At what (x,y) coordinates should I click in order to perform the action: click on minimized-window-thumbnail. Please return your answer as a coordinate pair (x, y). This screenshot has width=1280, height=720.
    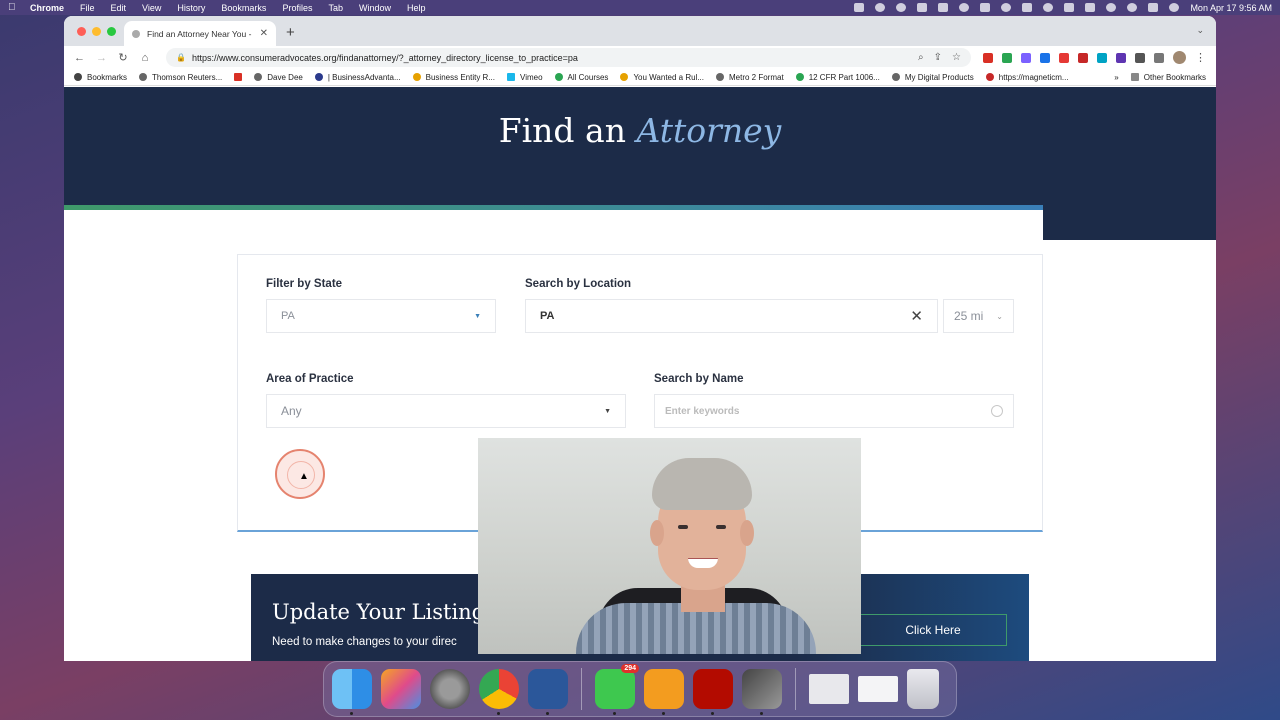
    Looking at the image, I should click on (829, 689).